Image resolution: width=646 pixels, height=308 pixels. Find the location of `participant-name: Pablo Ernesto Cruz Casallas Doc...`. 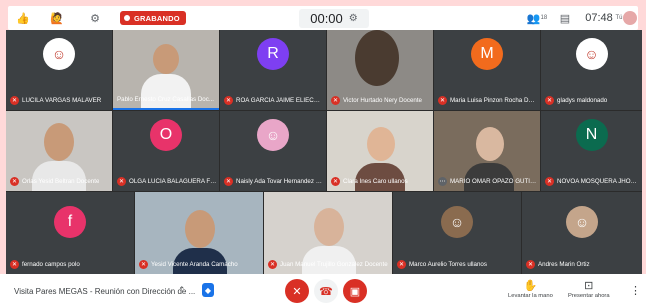

participant-name: Pablo Ernesto Cruz Casallas Doc... is located at coordinates (165, 99).